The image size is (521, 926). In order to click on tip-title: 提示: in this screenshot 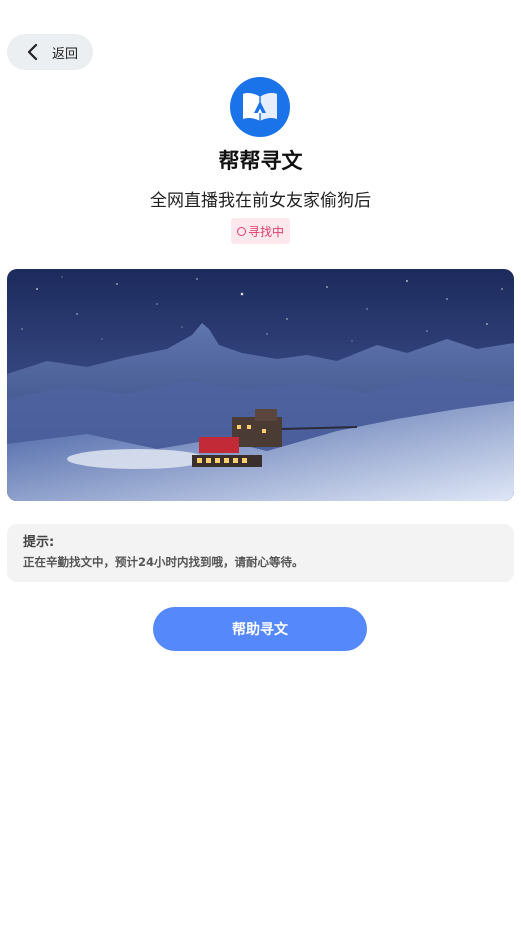, I will do `click(39, 542)`.